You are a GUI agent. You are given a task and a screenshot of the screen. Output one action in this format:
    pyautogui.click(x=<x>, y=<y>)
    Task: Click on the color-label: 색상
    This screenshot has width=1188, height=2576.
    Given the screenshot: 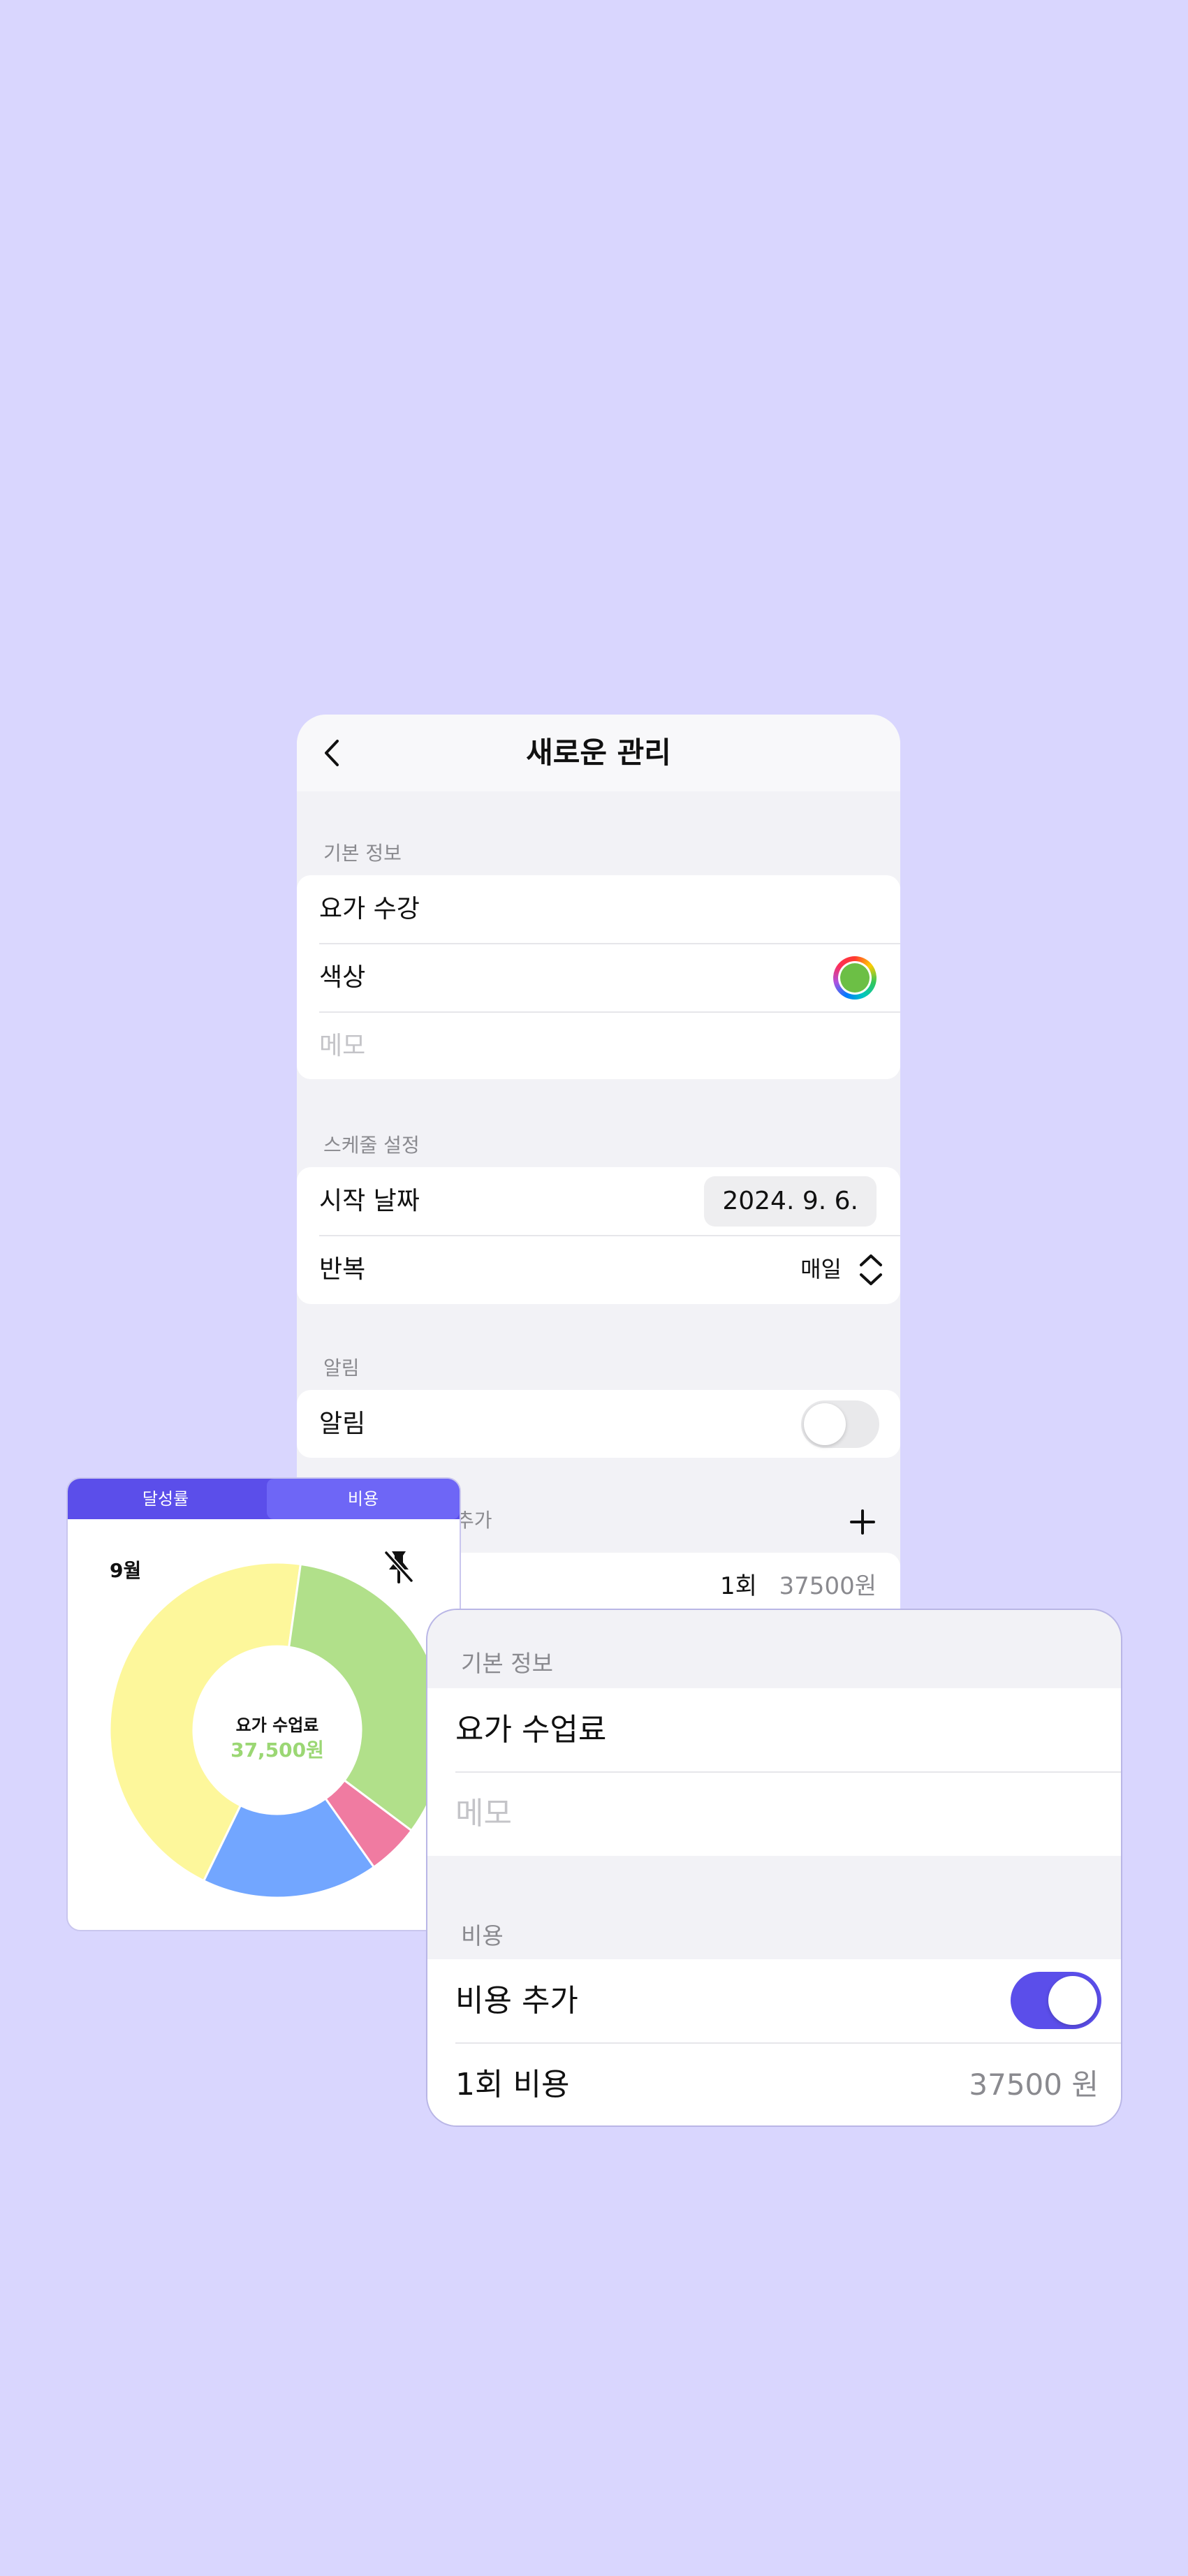 What is the action you would take?
    pyautogui.click(x=342, y=978)
    